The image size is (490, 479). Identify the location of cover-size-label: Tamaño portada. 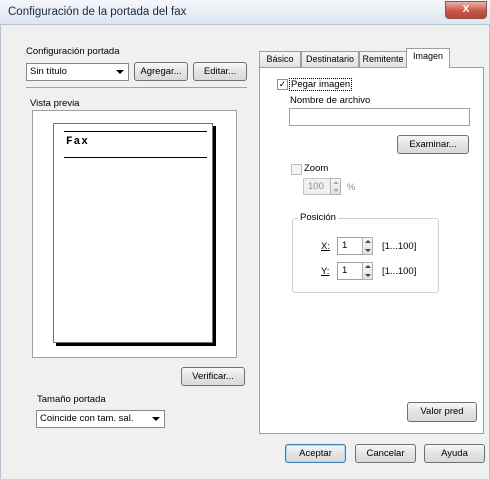
(71, 399).